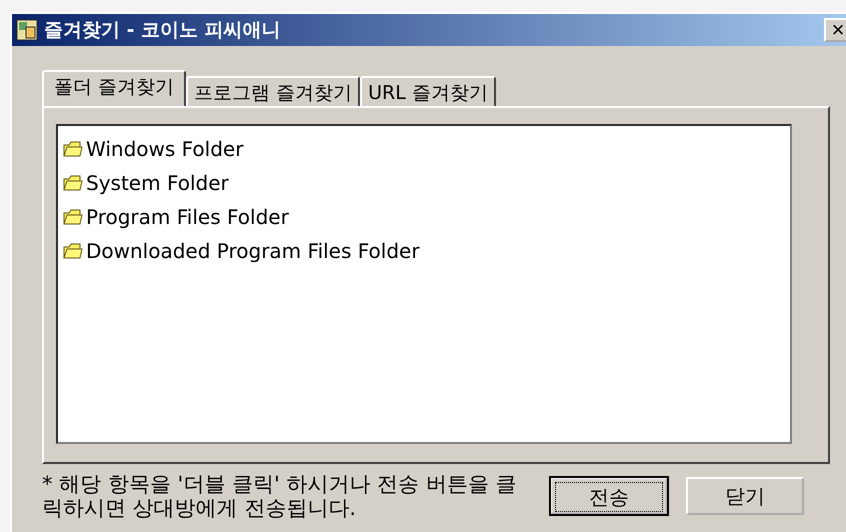  Describe the element at coordinates (609, 496) in the screenshot. I see `dialog-button: 전송` at that location.